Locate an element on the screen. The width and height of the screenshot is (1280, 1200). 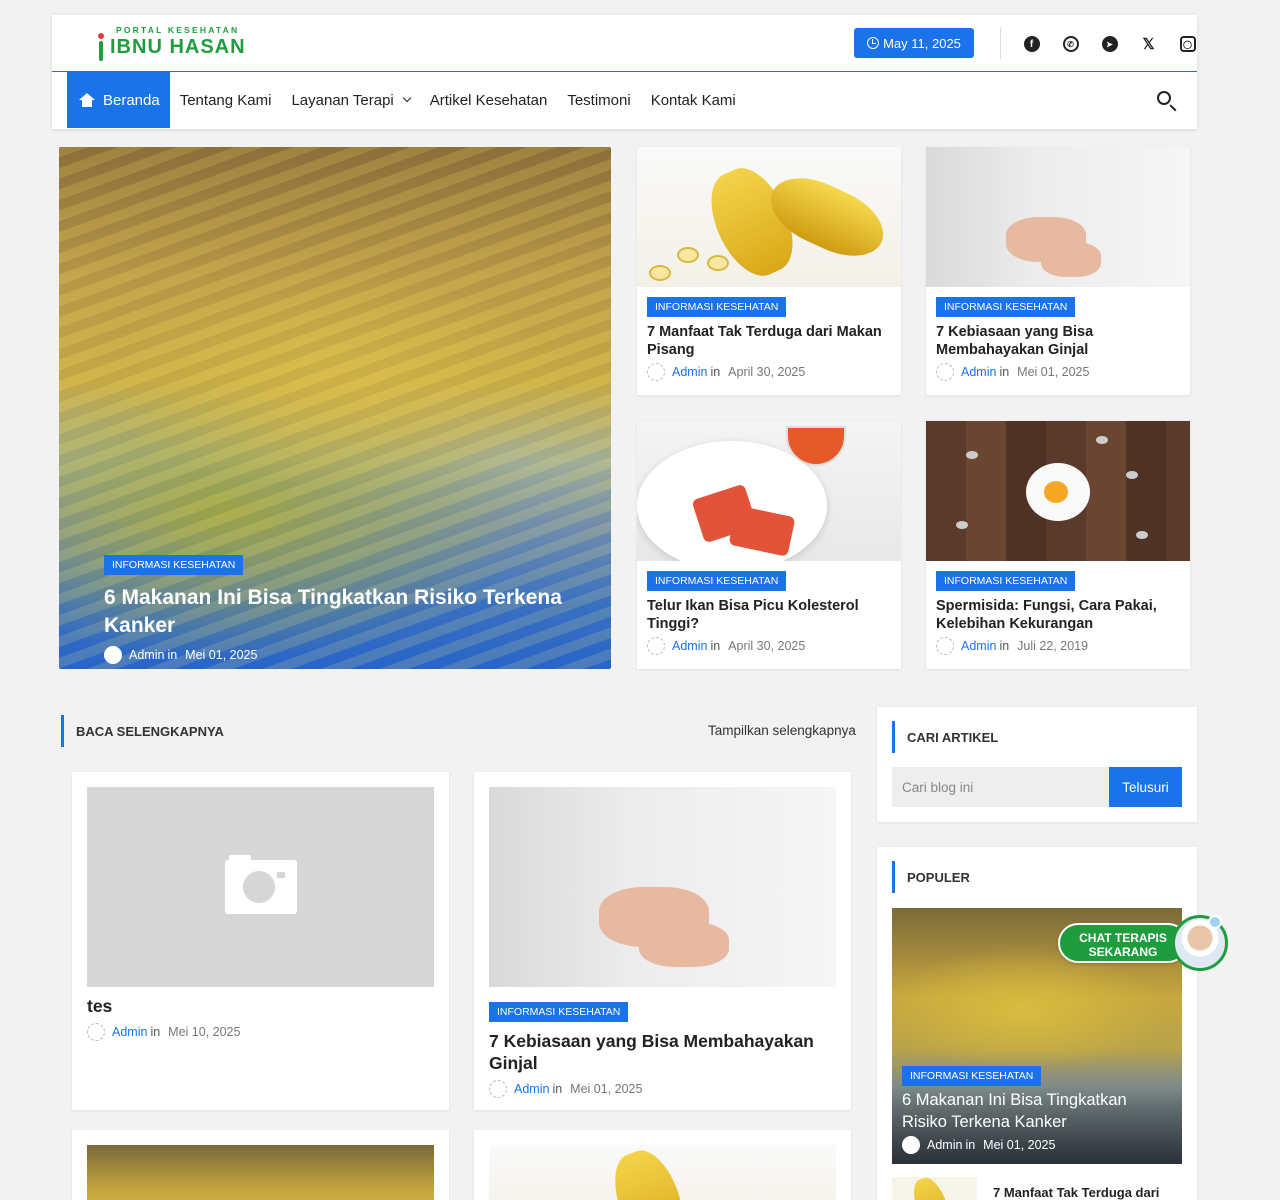
post-title: tes is located at coordinates (260, 1006).